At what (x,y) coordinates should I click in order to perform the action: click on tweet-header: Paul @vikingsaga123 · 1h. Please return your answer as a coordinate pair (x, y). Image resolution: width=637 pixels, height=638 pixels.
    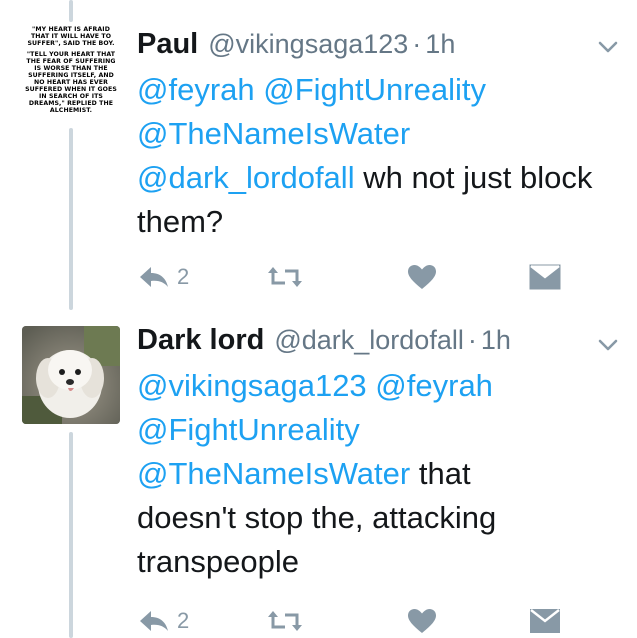
    Looking at the image, I should click on (296, 48).